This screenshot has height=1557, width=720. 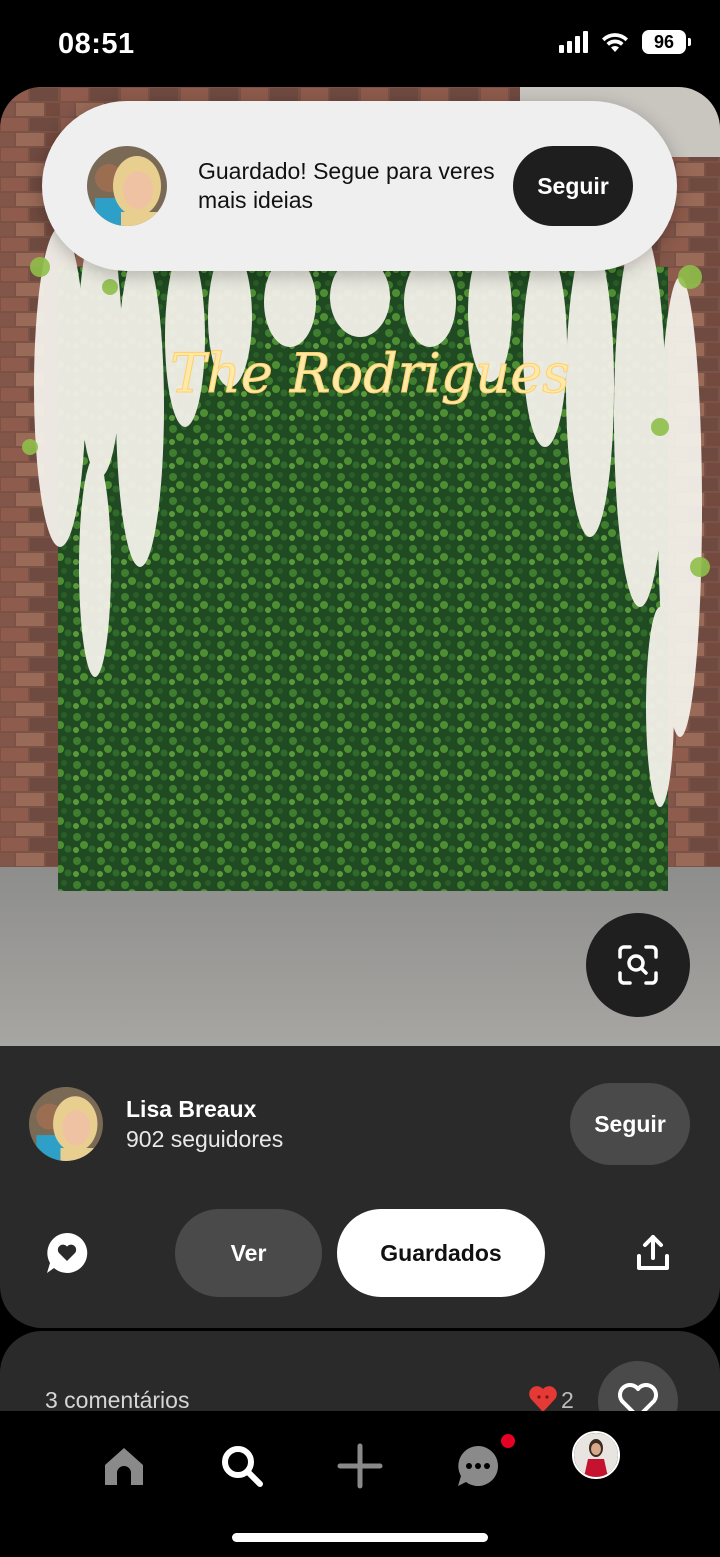 I want to click on neon-sign-text: The Rodrigues, so click(x=370, y=373).